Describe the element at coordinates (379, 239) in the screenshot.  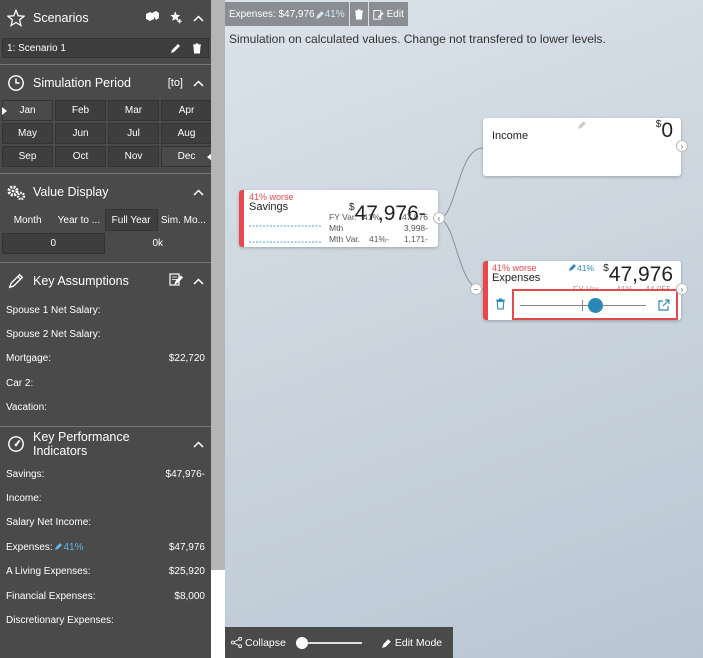
I see `mth-var-pct: 41%-` at that location.